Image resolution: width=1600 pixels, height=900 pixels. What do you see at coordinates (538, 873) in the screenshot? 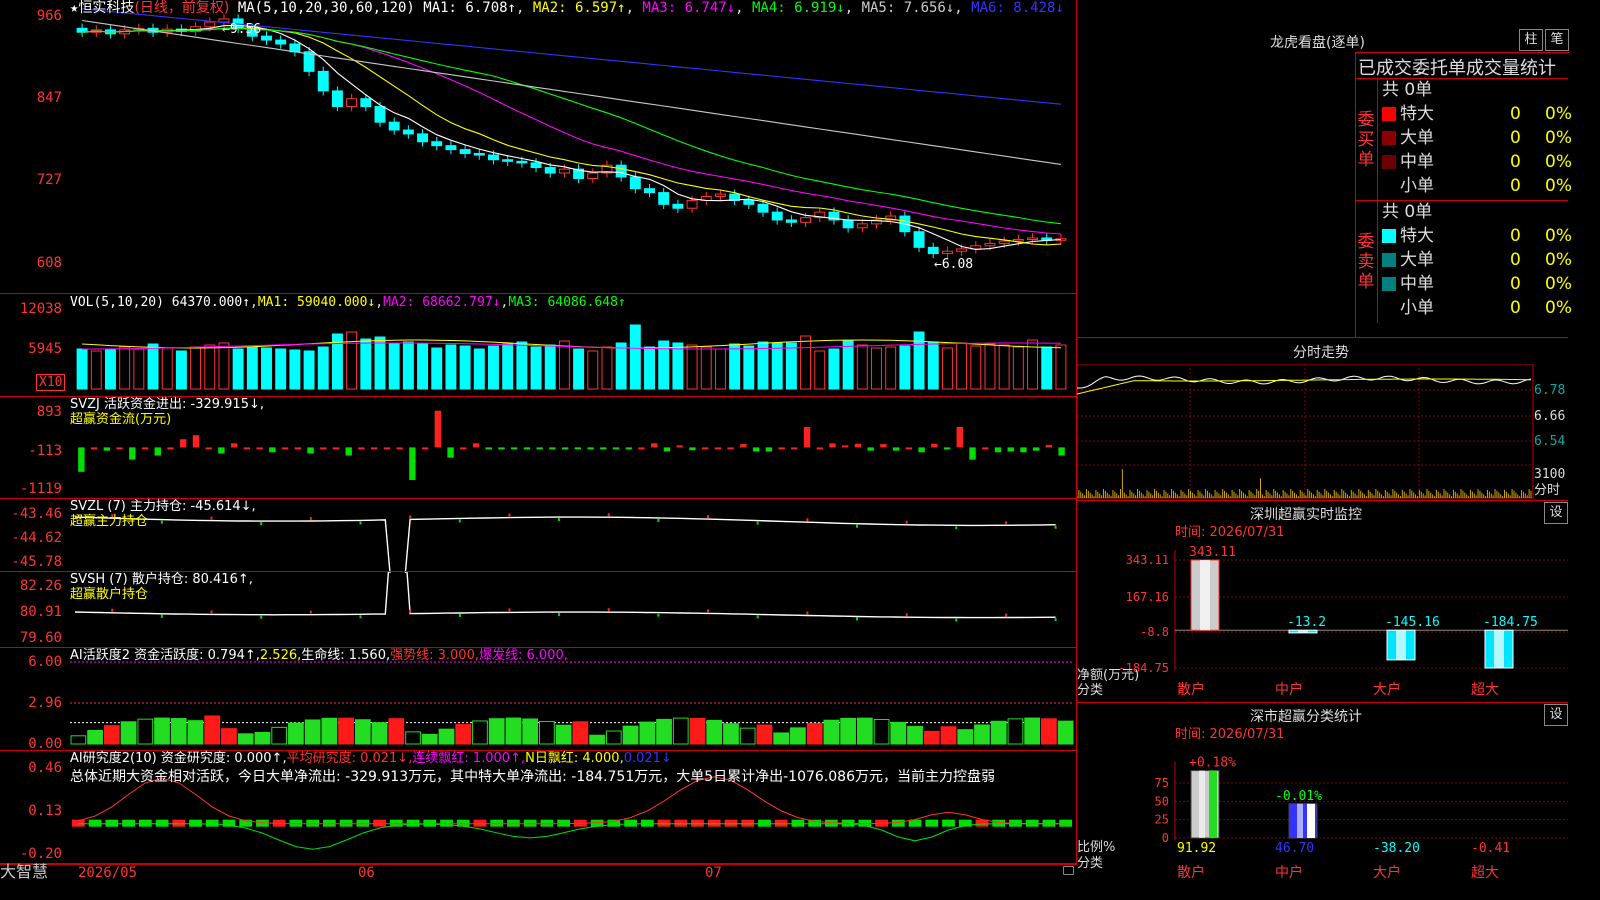
I see `x-axis` at bounding box center [538, 873].